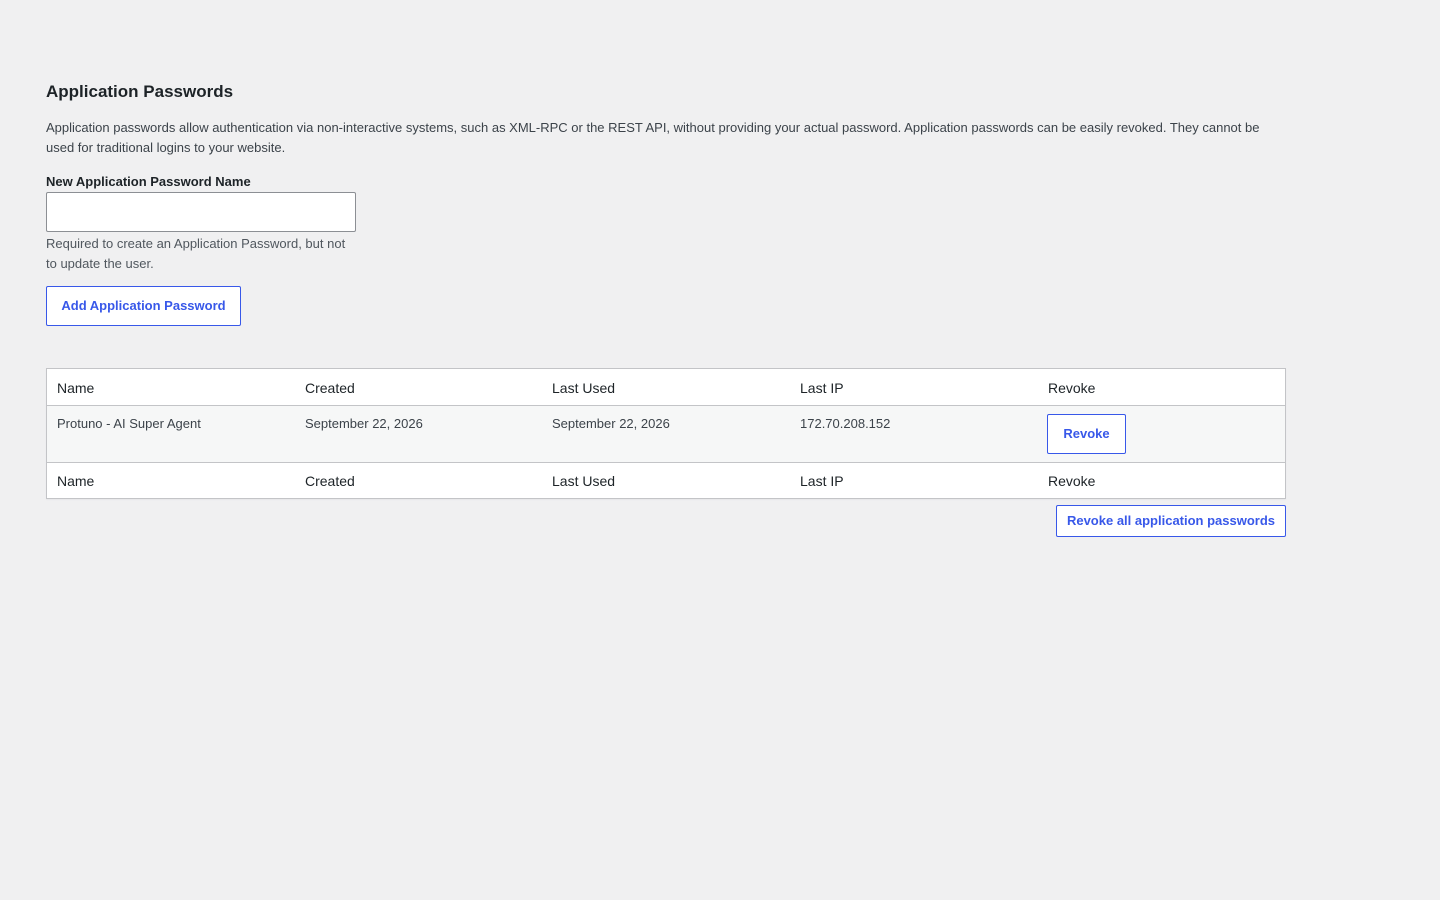  I want to click on column-header-revoke: Revoke, so click(1071, 388).